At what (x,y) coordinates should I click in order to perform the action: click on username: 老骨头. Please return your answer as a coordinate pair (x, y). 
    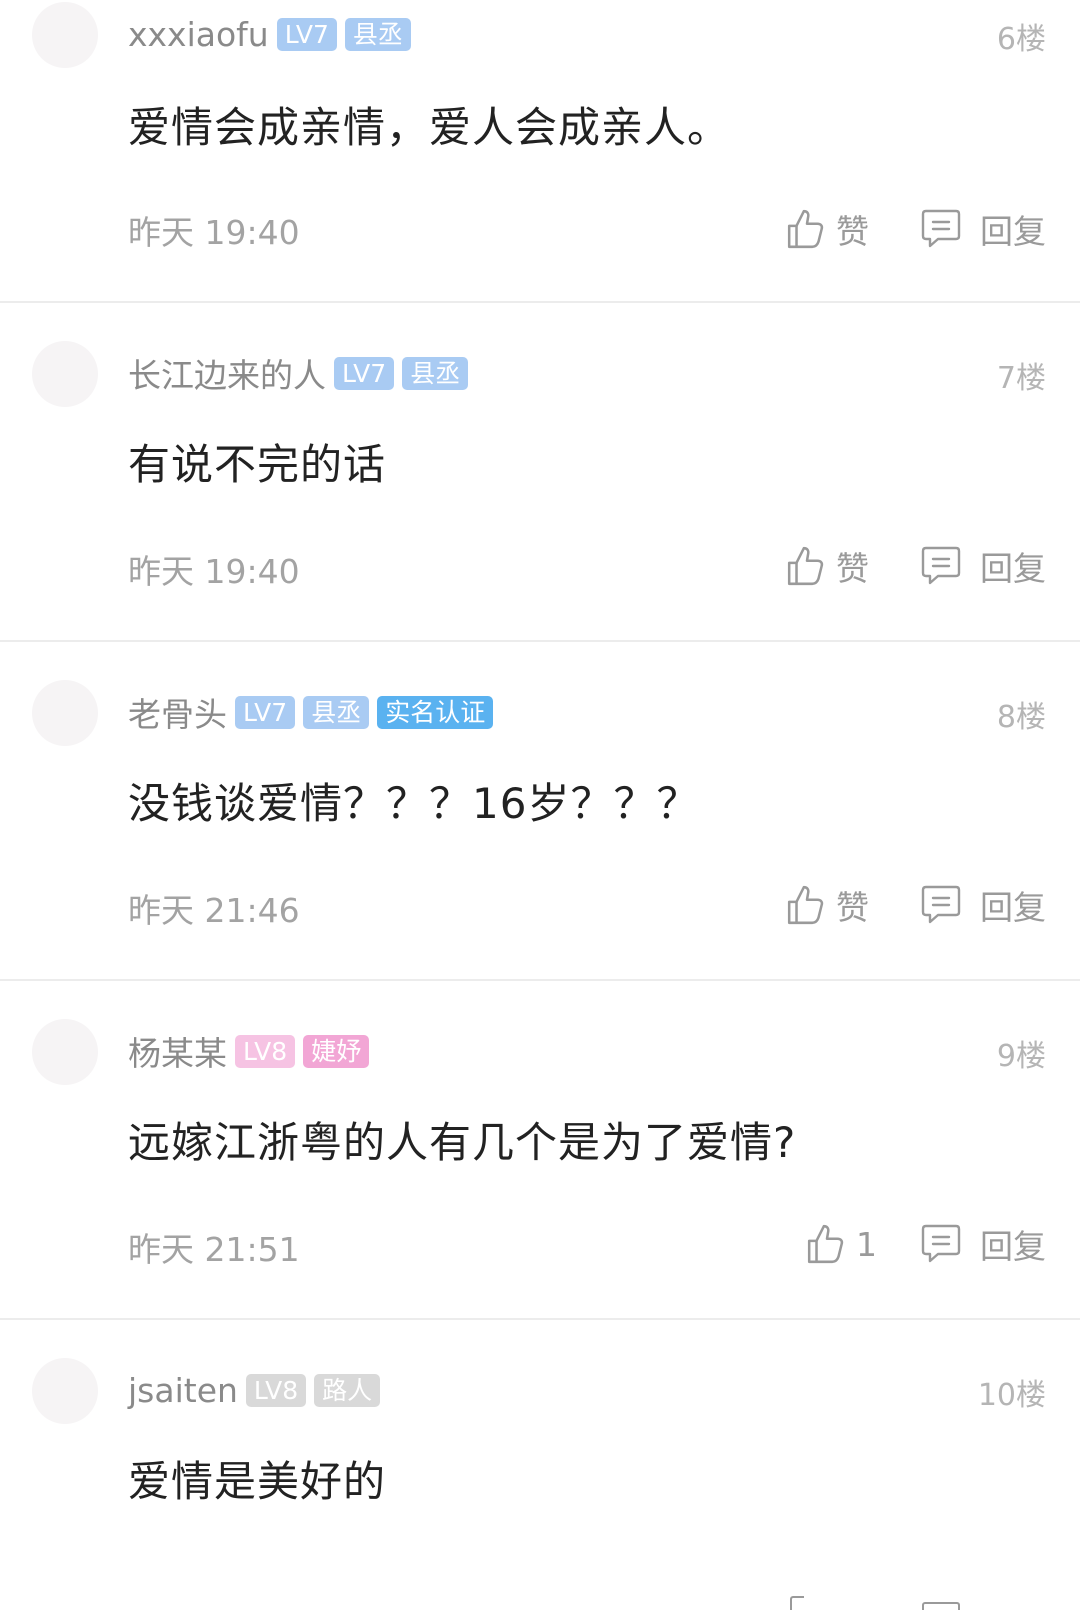
    Looking at the image, I should click on (177, 712).